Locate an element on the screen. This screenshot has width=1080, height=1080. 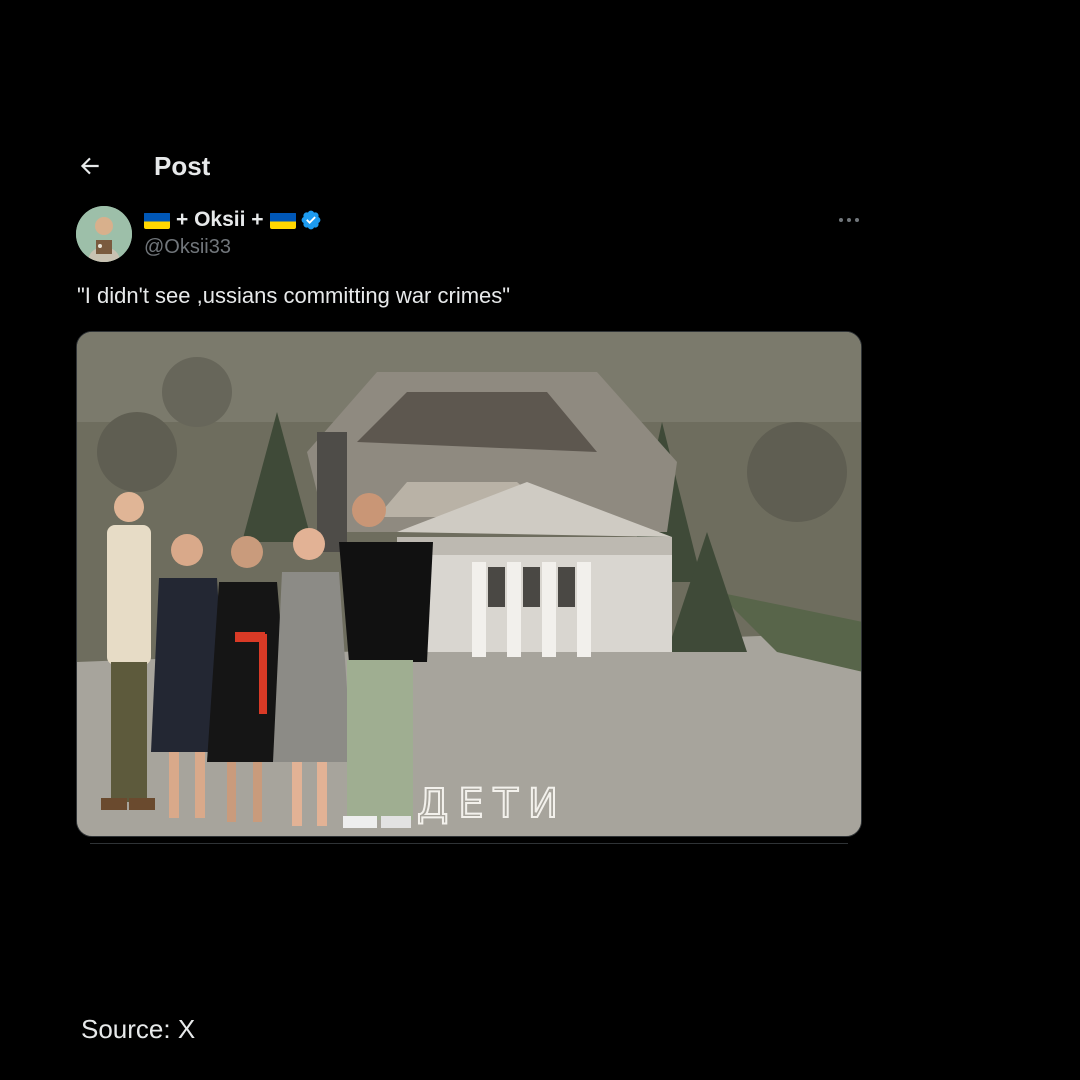
arrow-left-icon is located at coordinates (89, 166).